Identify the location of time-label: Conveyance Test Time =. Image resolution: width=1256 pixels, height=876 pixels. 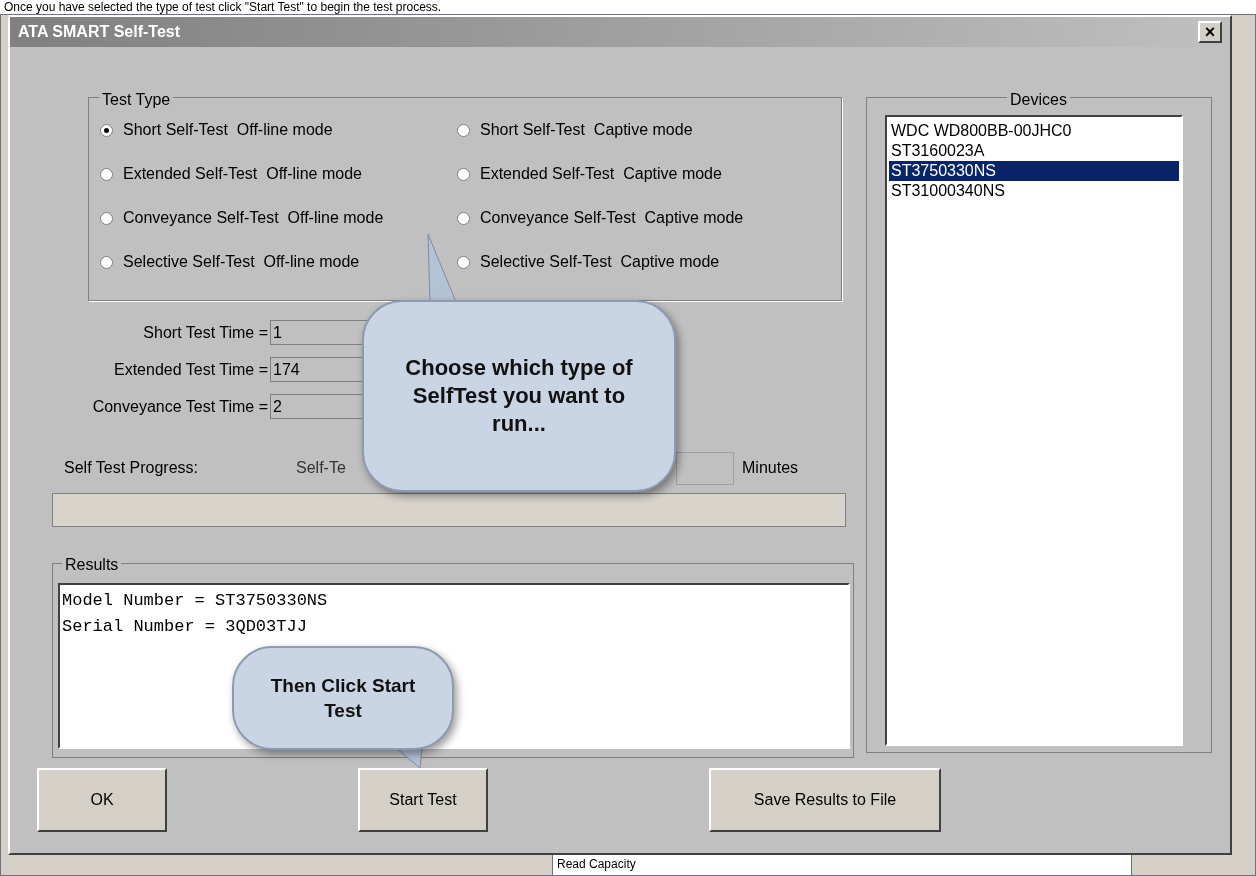
(180, 406).